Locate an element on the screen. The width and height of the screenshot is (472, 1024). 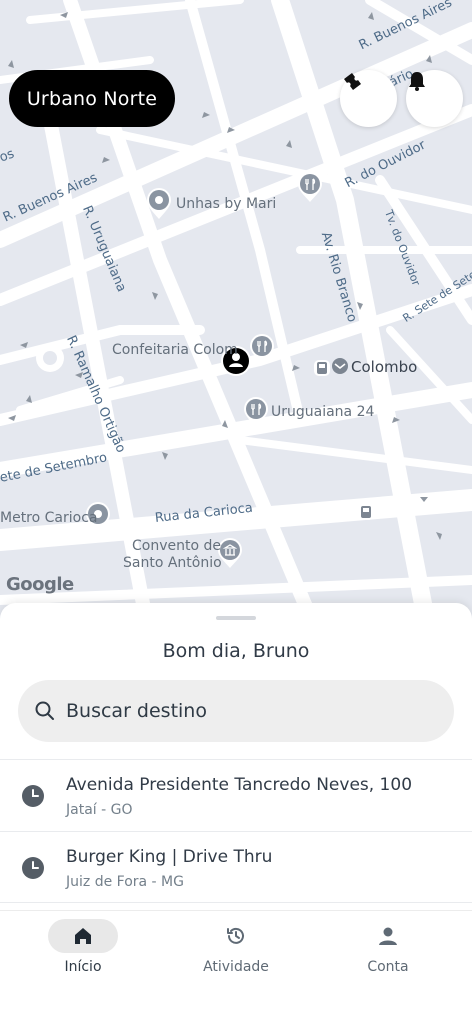
tab-label: Atividade is located at coordinates (236, 967).